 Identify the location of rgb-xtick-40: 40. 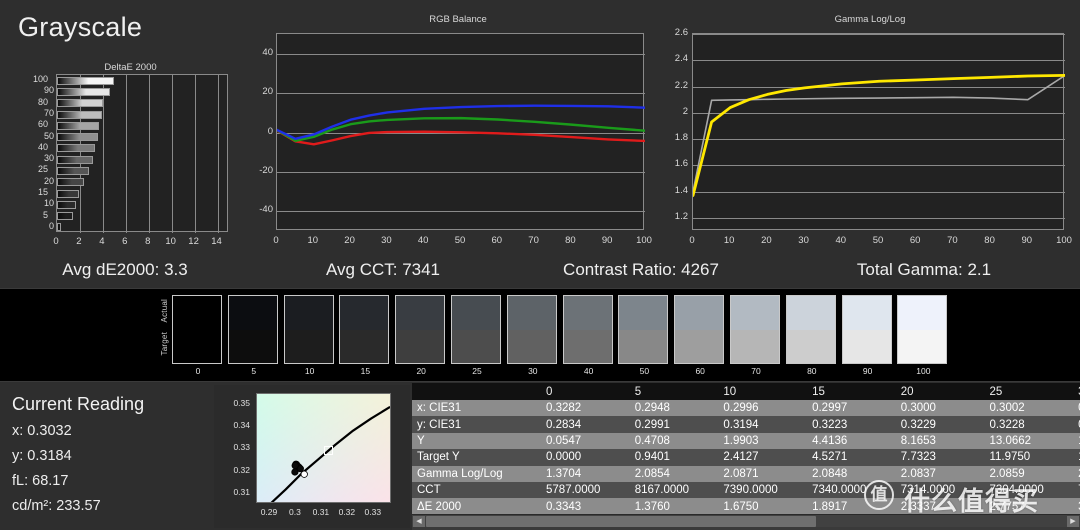
(423, 240).